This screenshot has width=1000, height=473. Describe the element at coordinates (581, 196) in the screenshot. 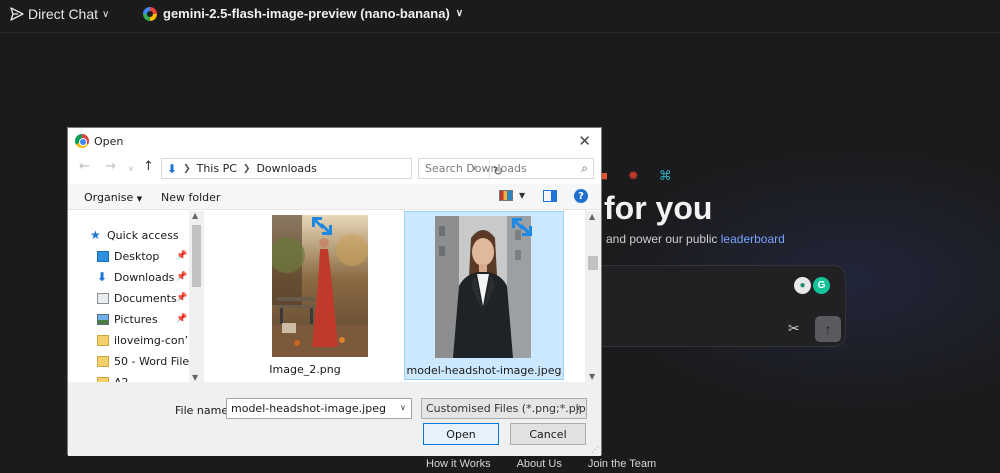

I see `help-icon: ?` at that location.